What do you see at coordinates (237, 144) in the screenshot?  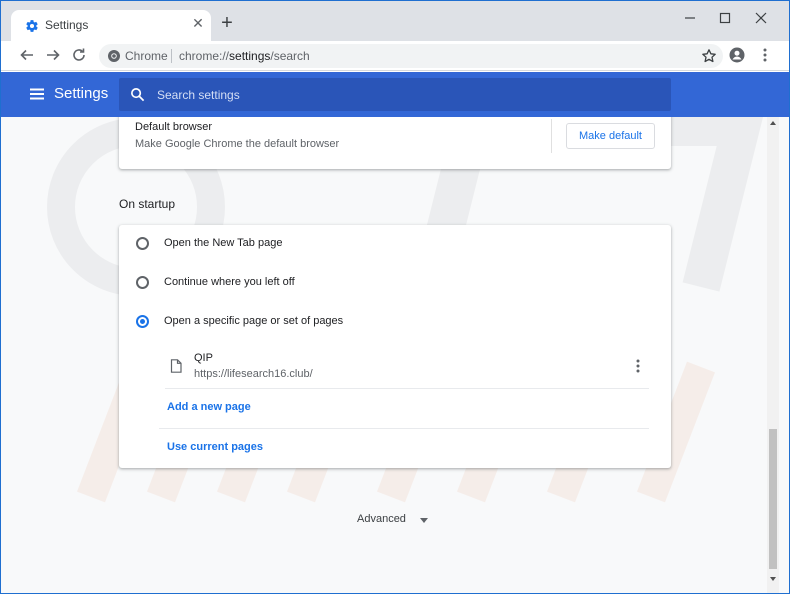 I see `default-browser-subtitle: Make Google Chrome the default browser` at bounding box center [237, 144].